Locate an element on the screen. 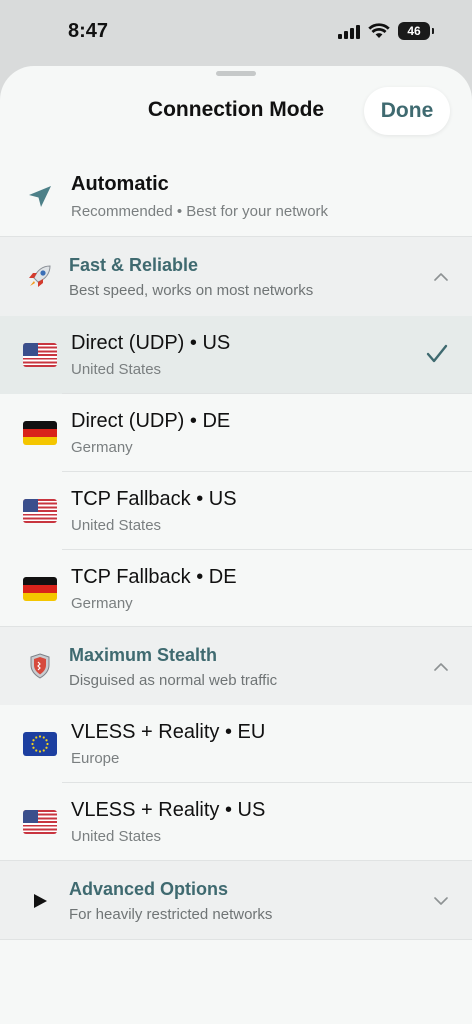 The image size is (472, 1024). status-bar: 8:47 46 is located at coordinates (236, 32).